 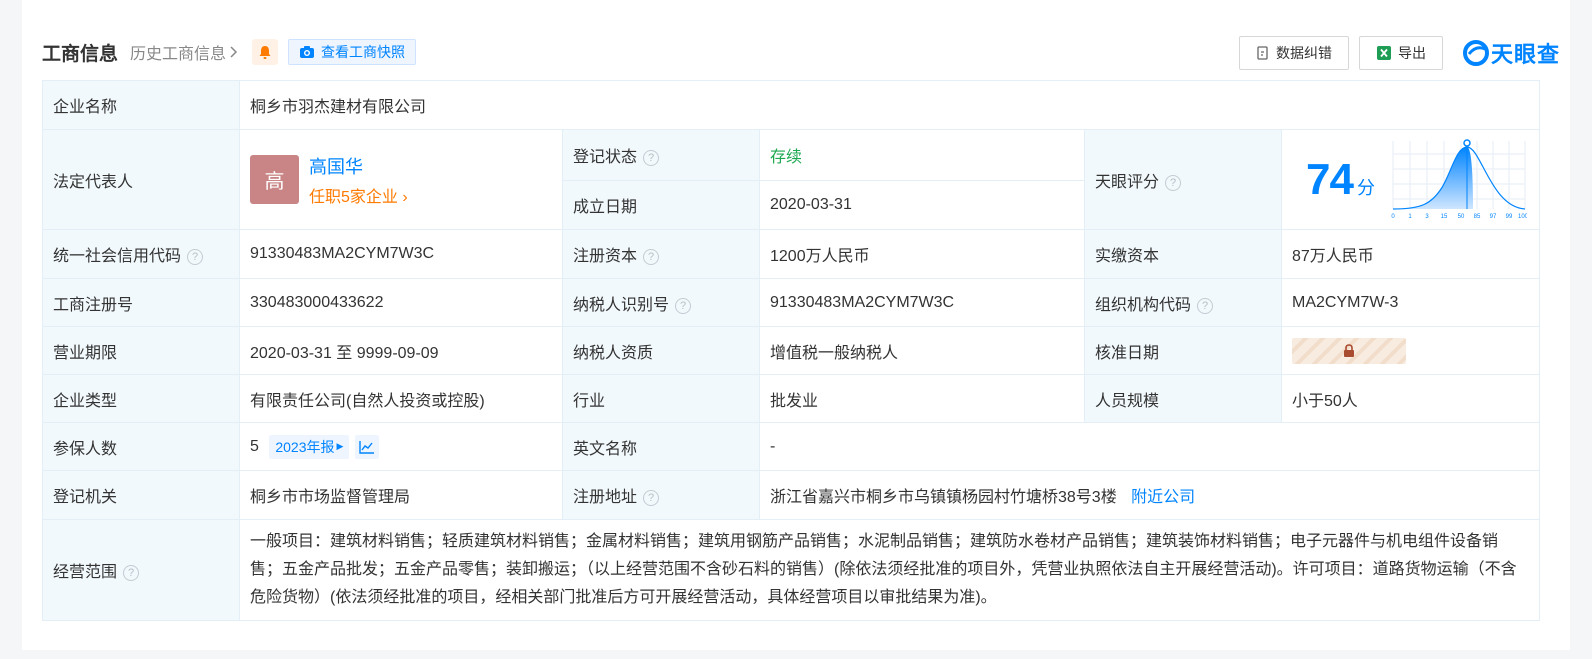 I want to click on section-header: 工商信息 历史工商信息 查看工商快照 数据纠错 导出 天眼查, so click(x=801, y=53).